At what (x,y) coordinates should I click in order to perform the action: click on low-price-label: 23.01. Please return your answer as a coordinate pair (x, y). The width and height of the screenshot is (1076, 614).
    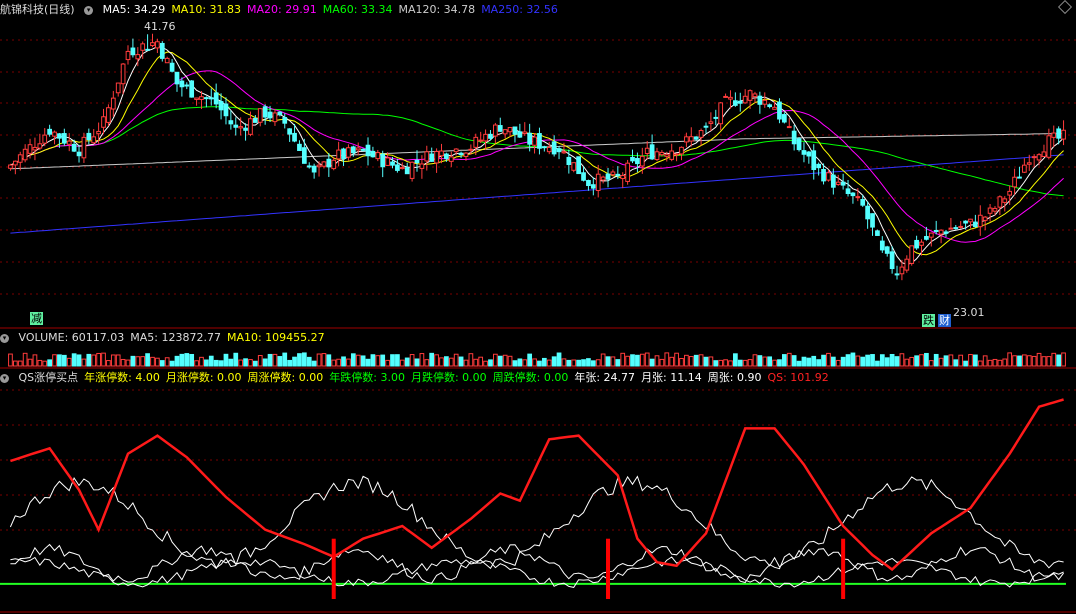
    Looking at the image, I should click on (969, 312).